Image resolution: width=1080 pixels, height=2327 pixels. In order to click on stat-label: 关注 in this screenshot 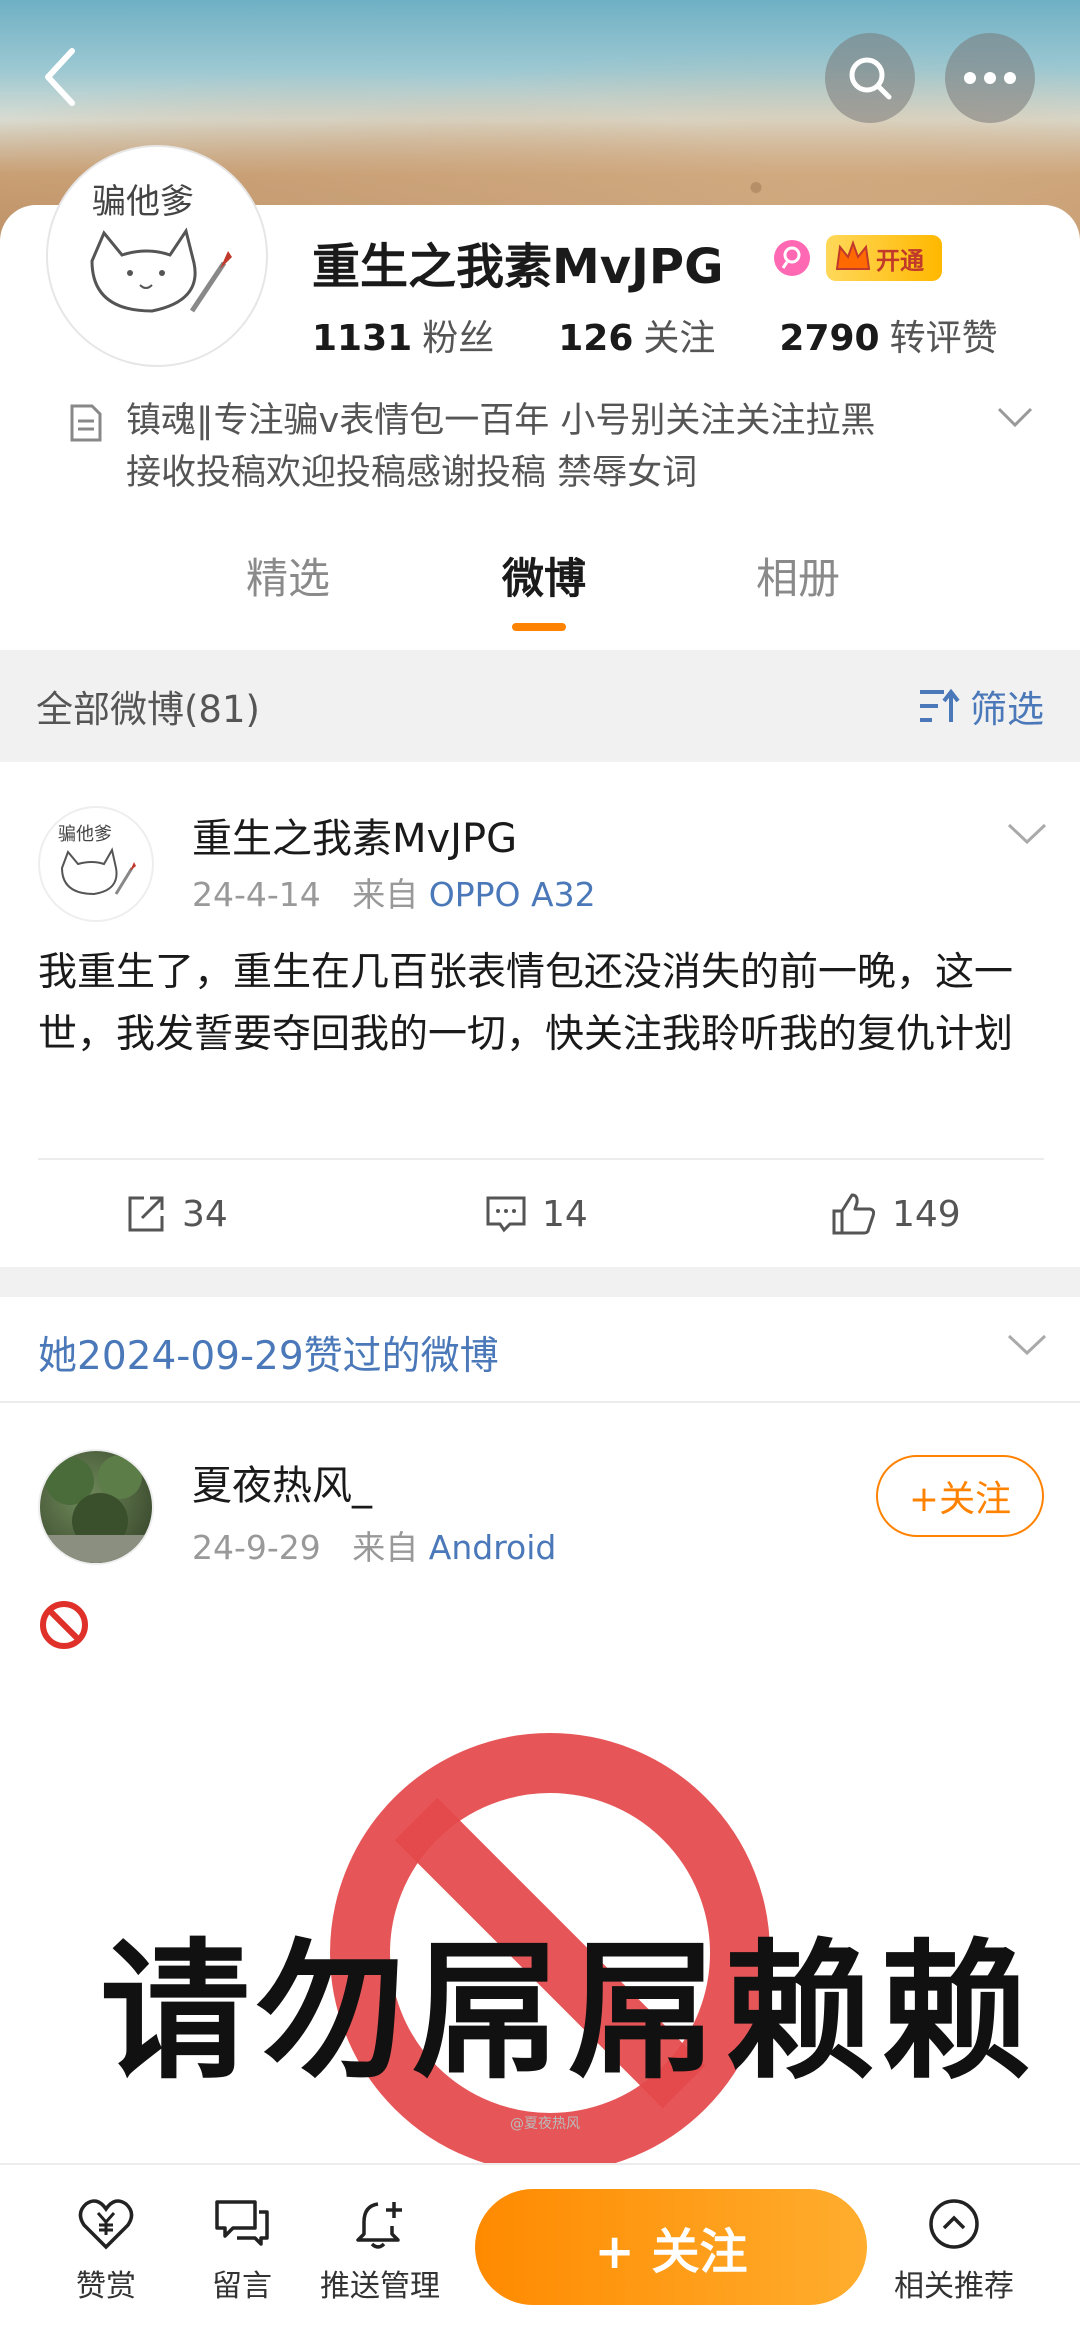, I will do `click(679, 338)`.